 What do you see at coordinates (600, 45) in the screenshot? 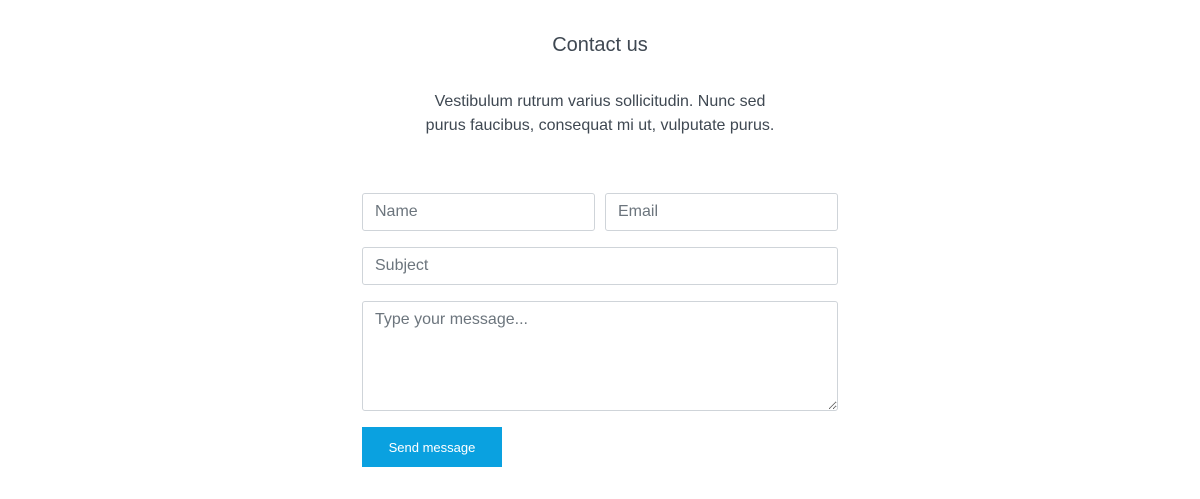
I see `page-title: Contact us` at bounding box center [600, 45].